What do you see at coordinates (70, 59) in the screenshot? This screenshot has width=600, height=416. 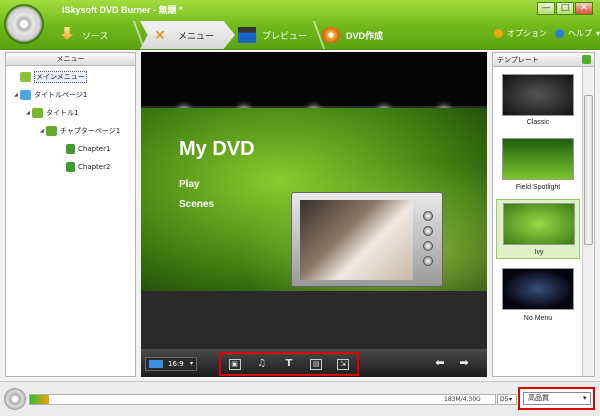 I see `menu-panel-title: メニュー` at bounding box center [70, 59].